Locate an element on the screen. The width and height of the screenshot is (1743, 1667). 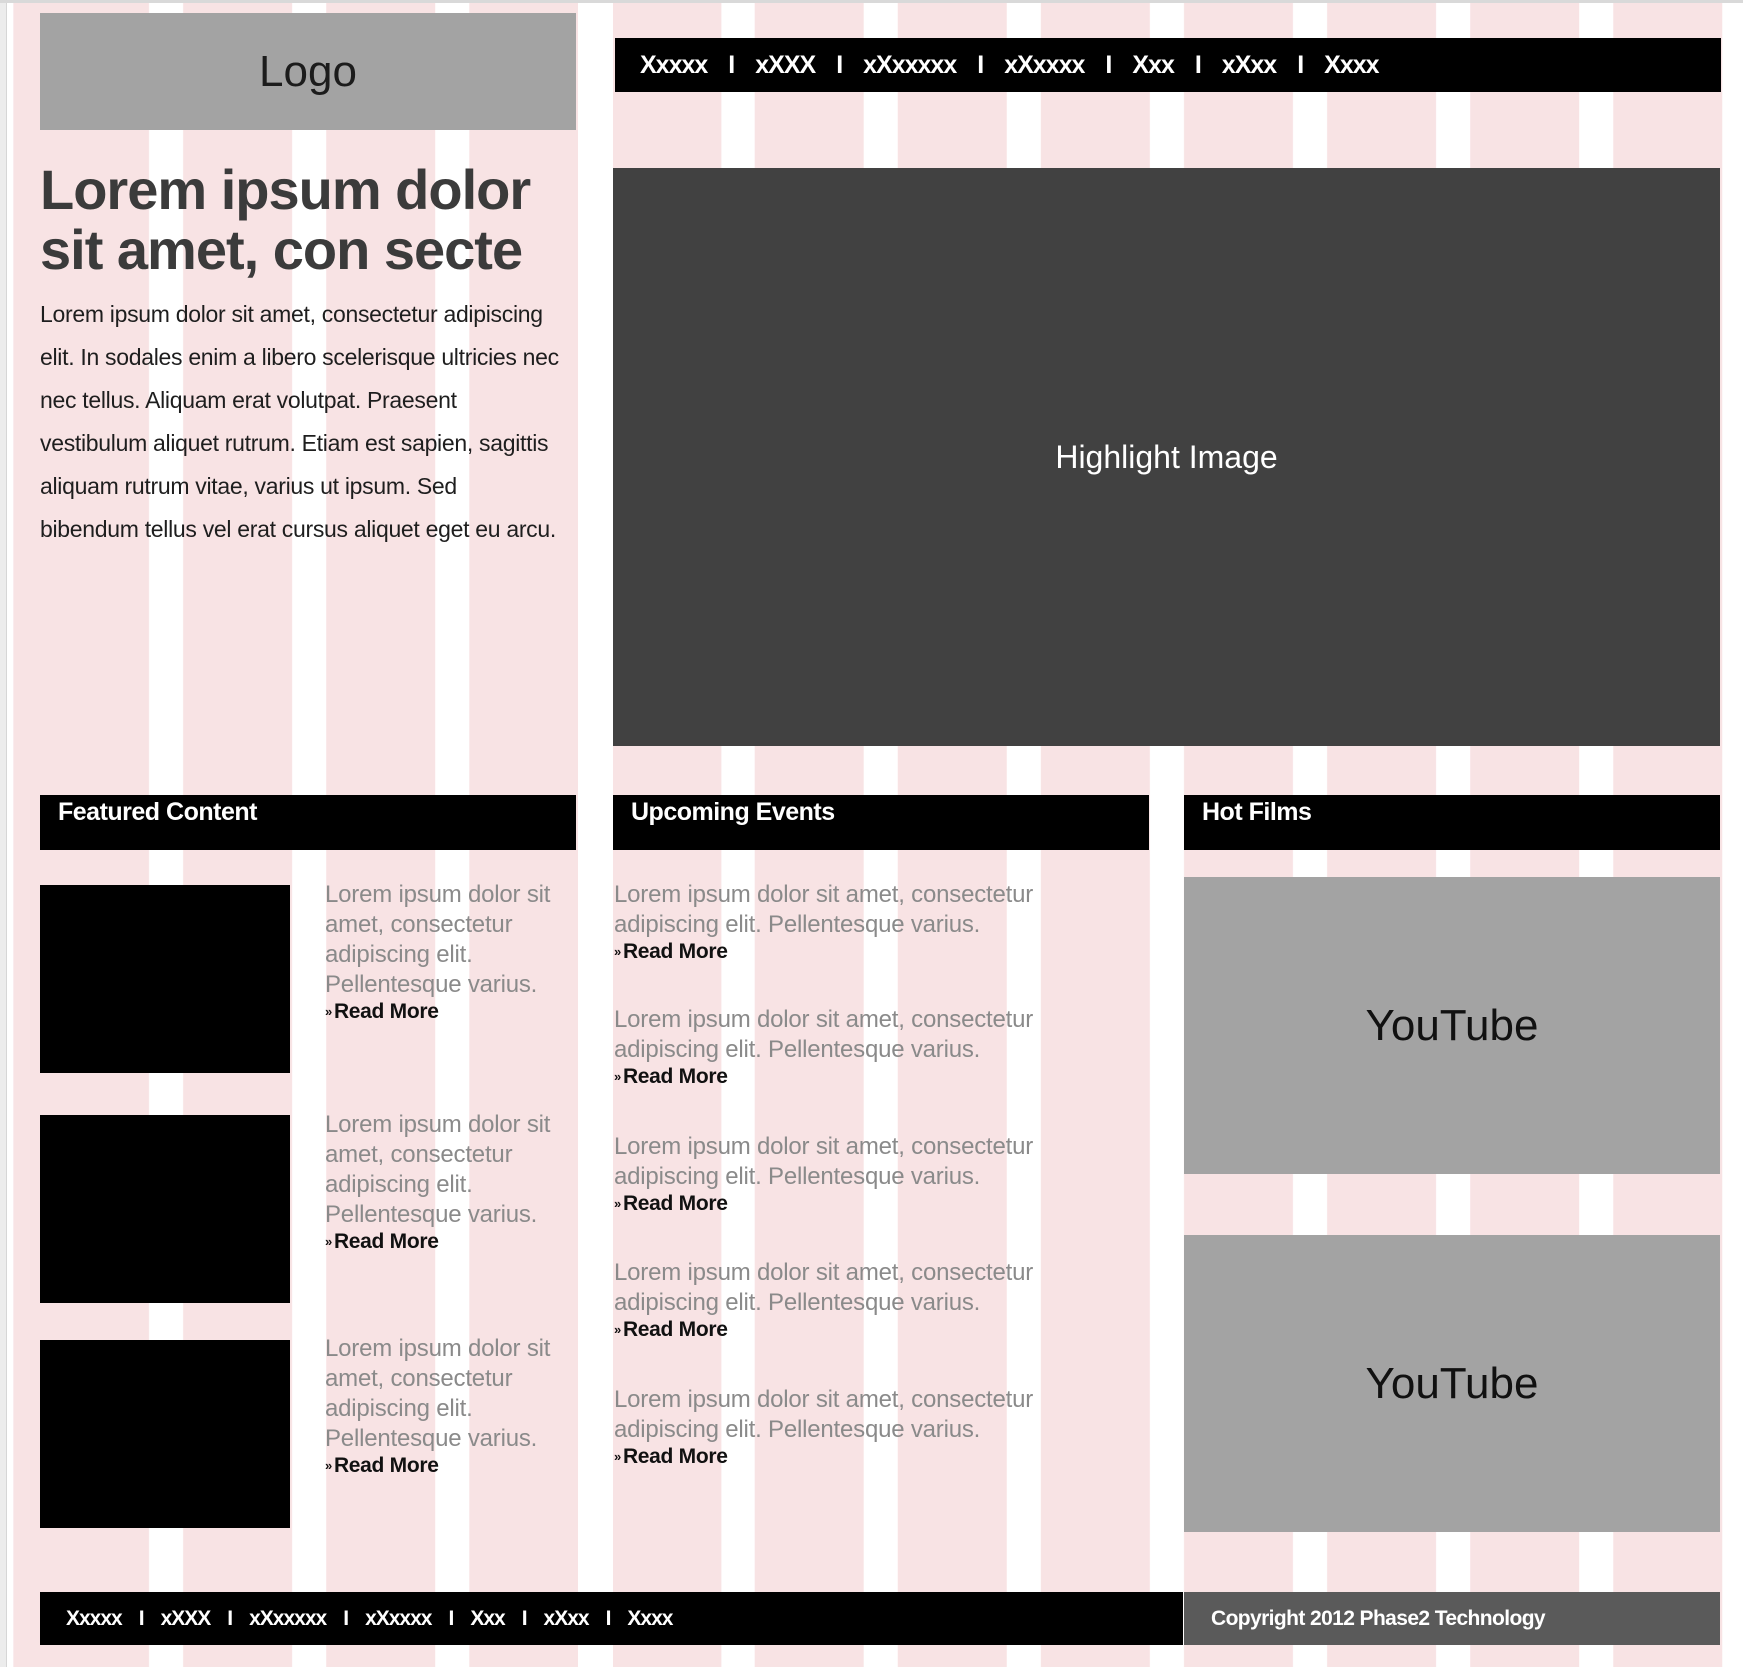
nav-item: Xxx is located at coordinates (1153, 65).